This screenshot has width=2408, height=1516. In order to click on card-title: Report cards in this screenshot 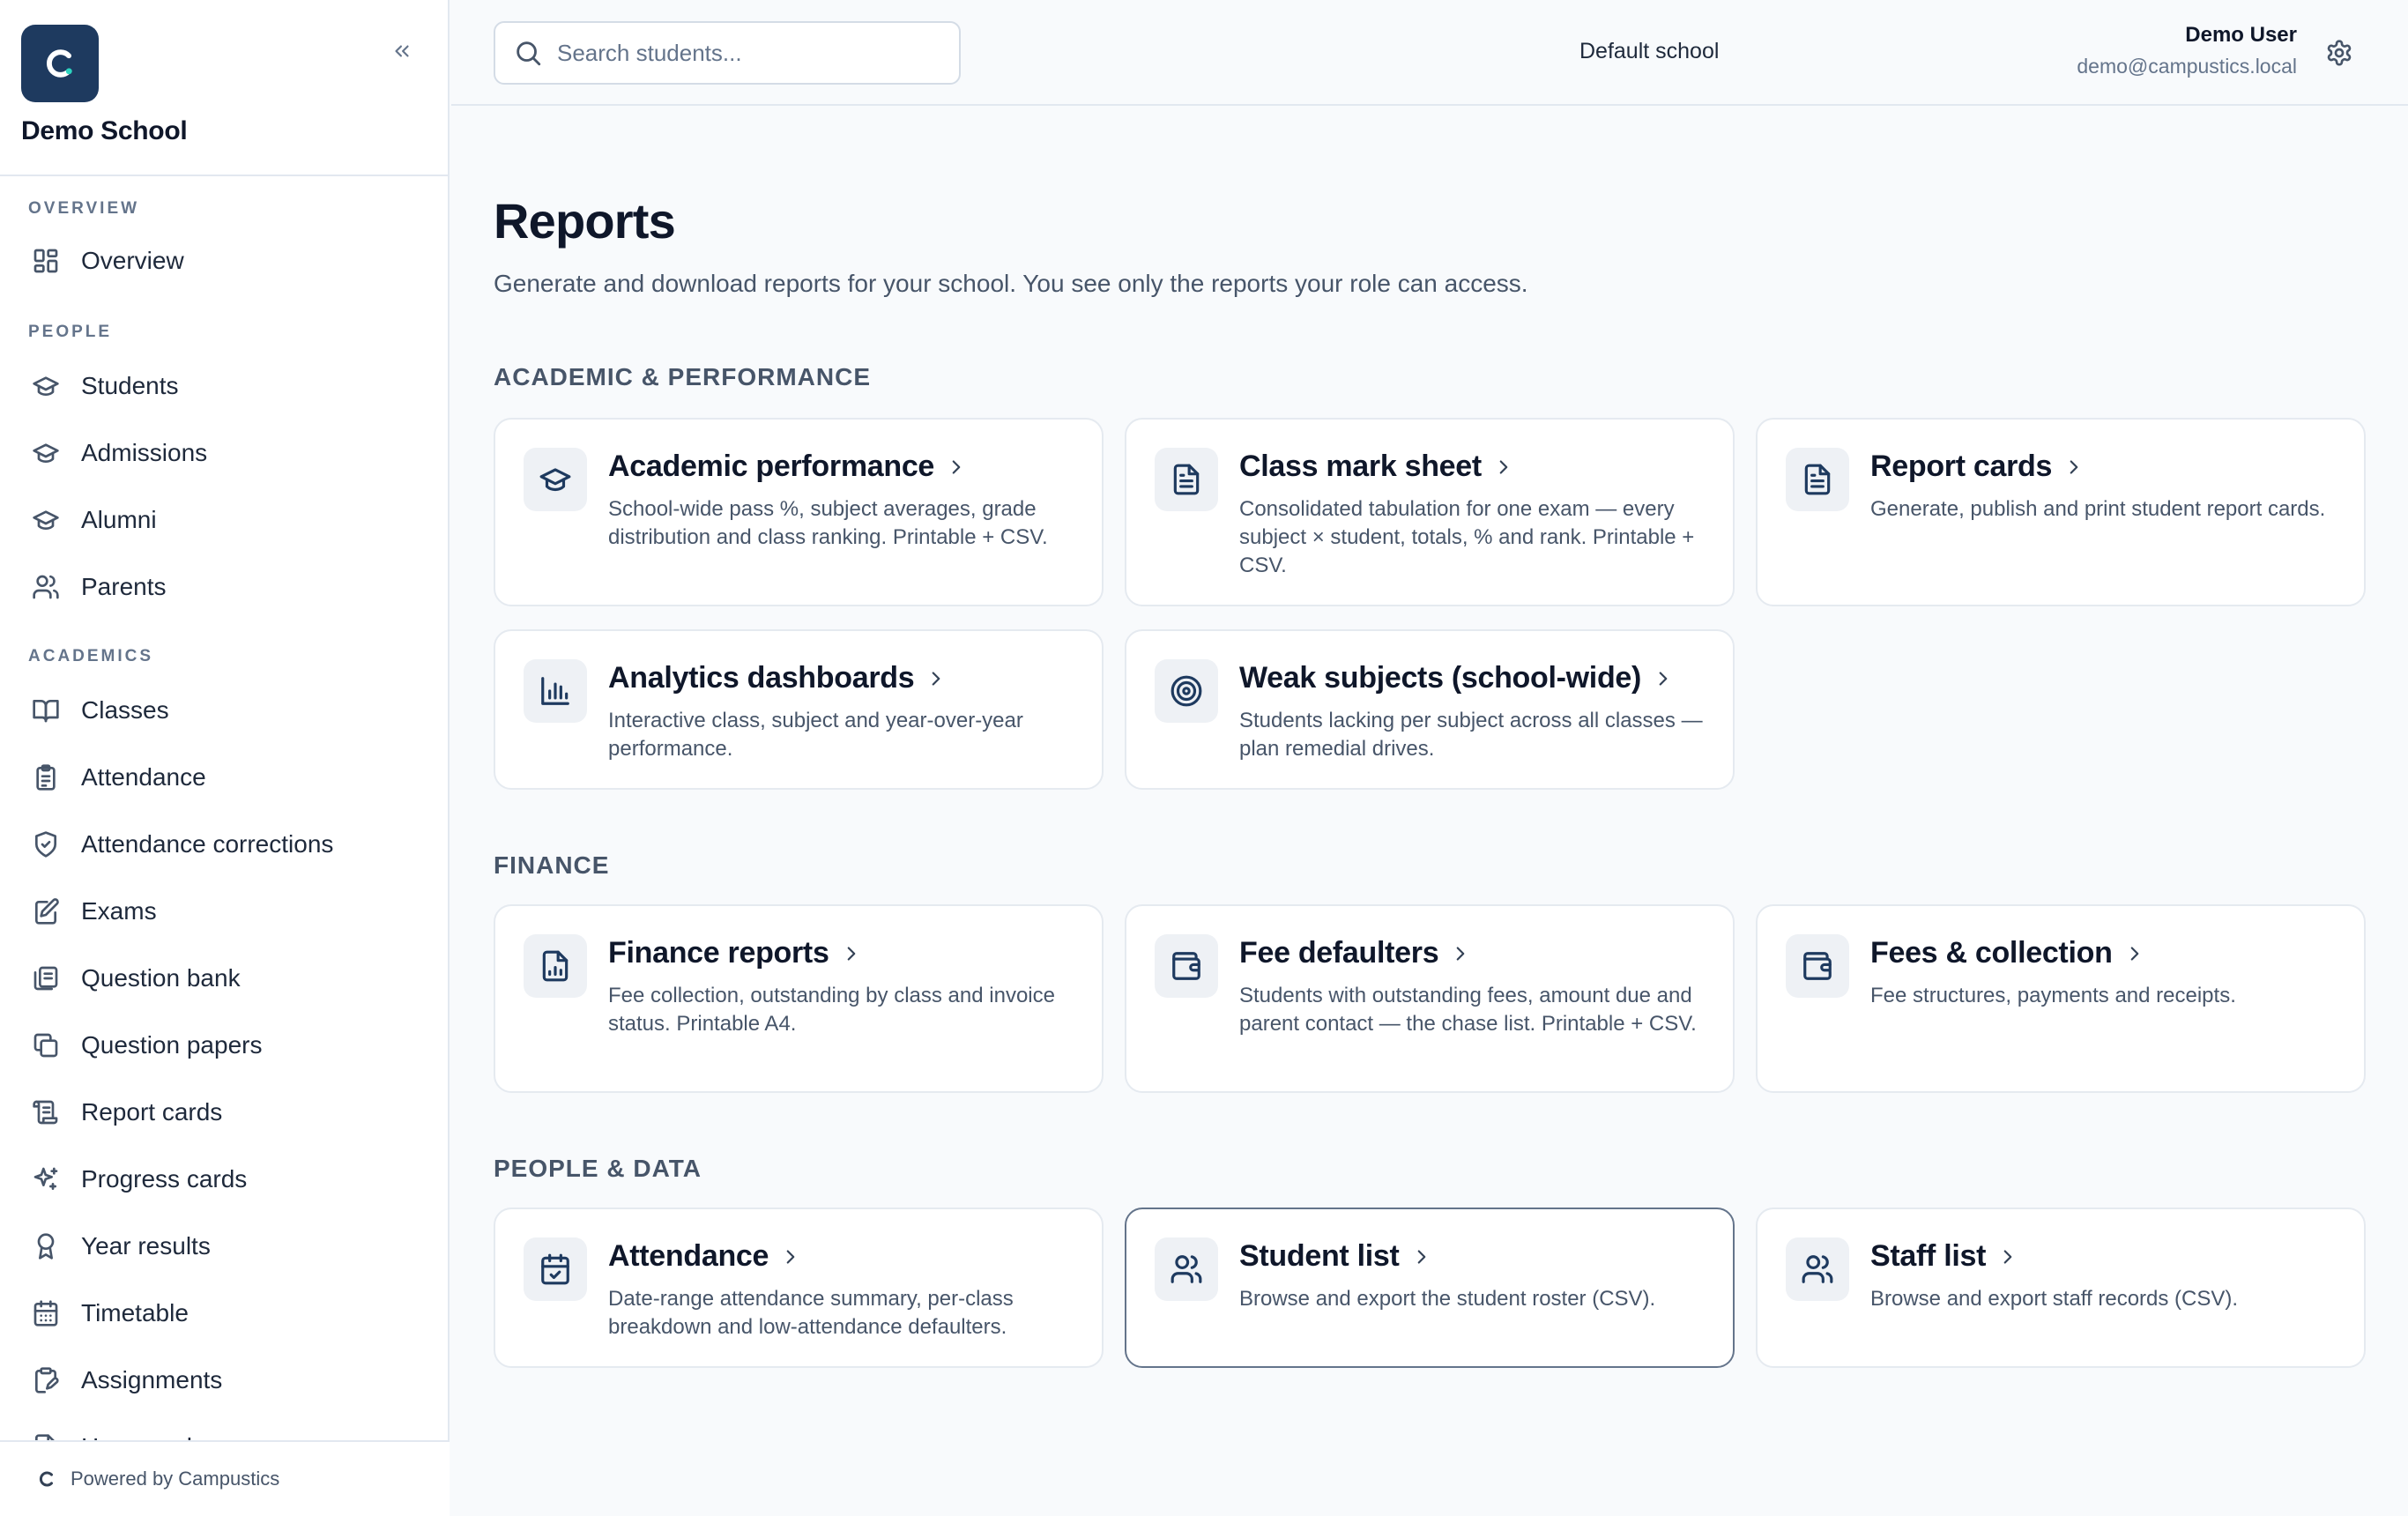, I will do `click(1961, 466)`.